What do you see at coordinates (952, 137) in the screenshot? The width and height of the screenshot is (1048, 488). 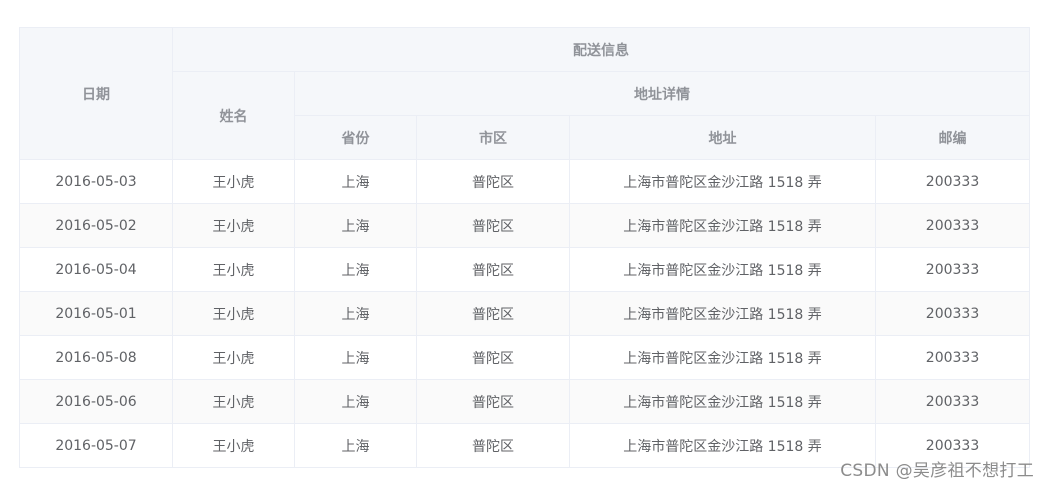 I see `header-zip: 邮编` at bounding box center [952, 137].